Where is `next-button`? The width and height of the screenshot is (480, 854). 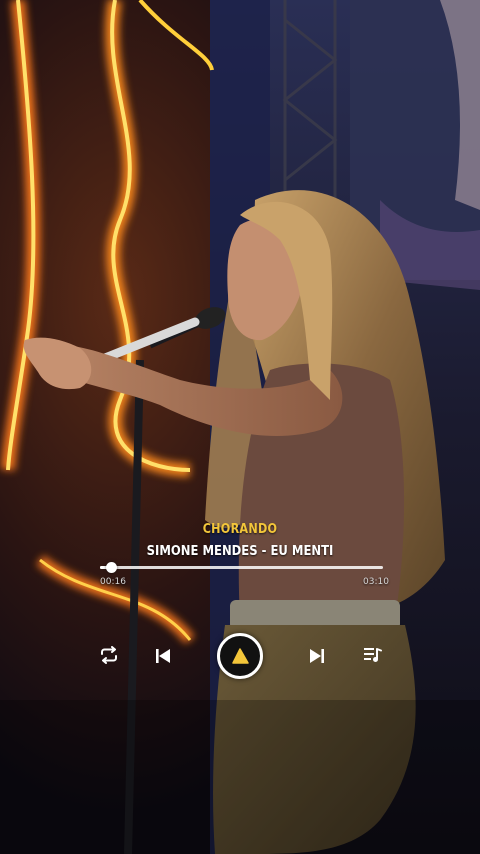
next-button is located at coordinates (317, 656).